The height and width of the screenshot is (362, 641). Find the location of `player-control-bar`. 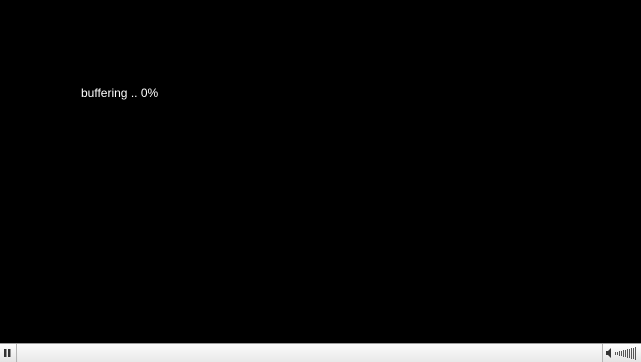

player-control-bar is located at coordinates (320, 352).